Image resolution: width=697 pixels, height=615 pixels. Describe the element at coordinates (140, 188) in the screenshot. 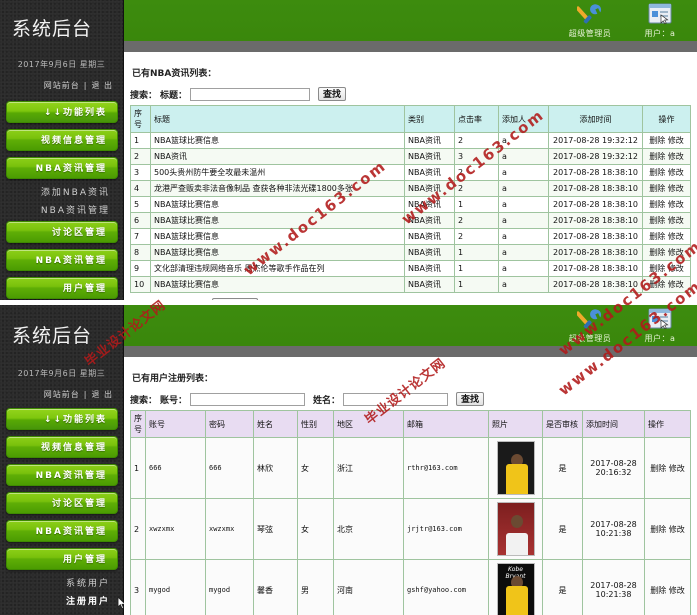

I see `news-cell-no: 4` at that location.